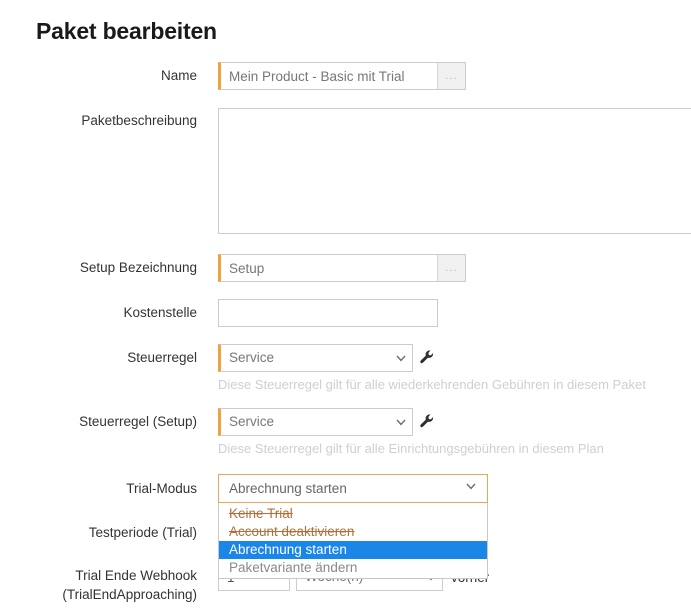  I want to click on tax-rule-select-wrap: Service, so click(315, 358).